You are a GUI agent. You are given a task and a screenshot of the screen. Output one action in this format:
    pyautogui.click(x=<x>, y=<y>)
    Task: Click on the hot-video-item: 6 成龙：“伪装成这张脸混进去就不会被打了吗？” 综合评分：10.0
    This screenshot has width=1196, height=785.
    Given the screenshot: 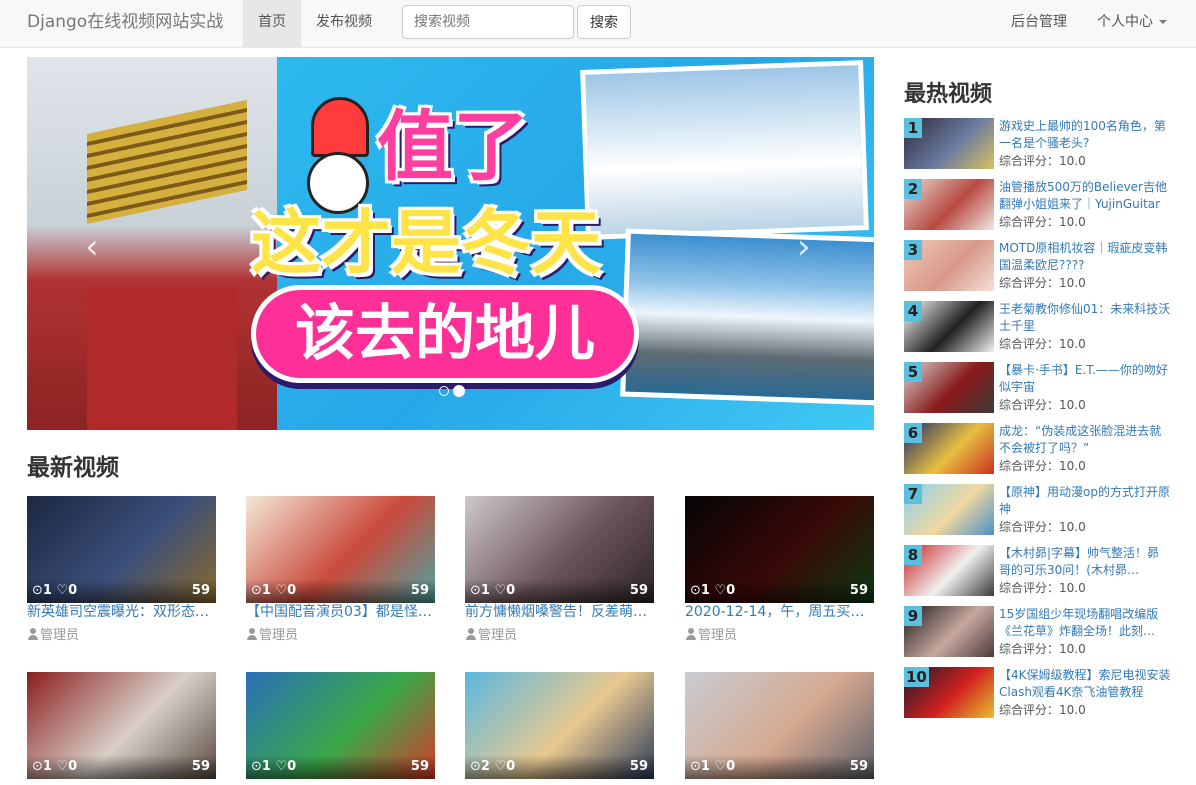 What is the action you would take?
    pyautogui.click(x=1039, y=450)
    